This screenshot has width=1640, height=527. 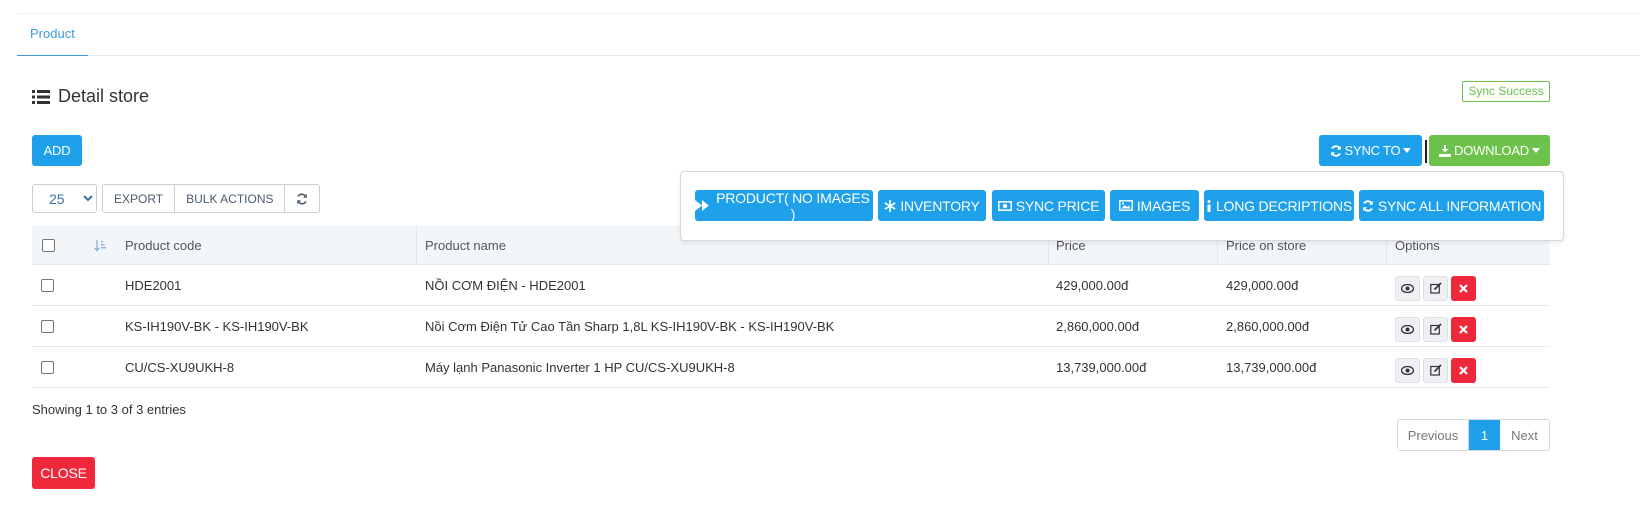 I want to click on sync-long-descriptions-button: LONG DECRIPTIONS, so click(x=1279, y=205).